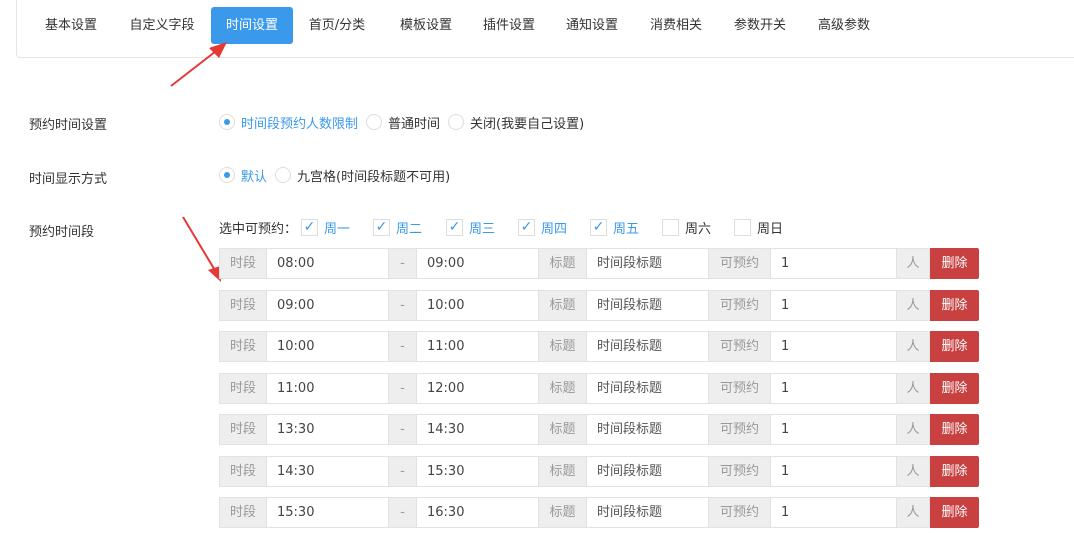 Image resolution: width=1074 pixels, height=533 pixels. What do you see at coordinates (328, 388) in the screenshot?
I see `start-time-input: 11:00` at bounding box center [328, 388].